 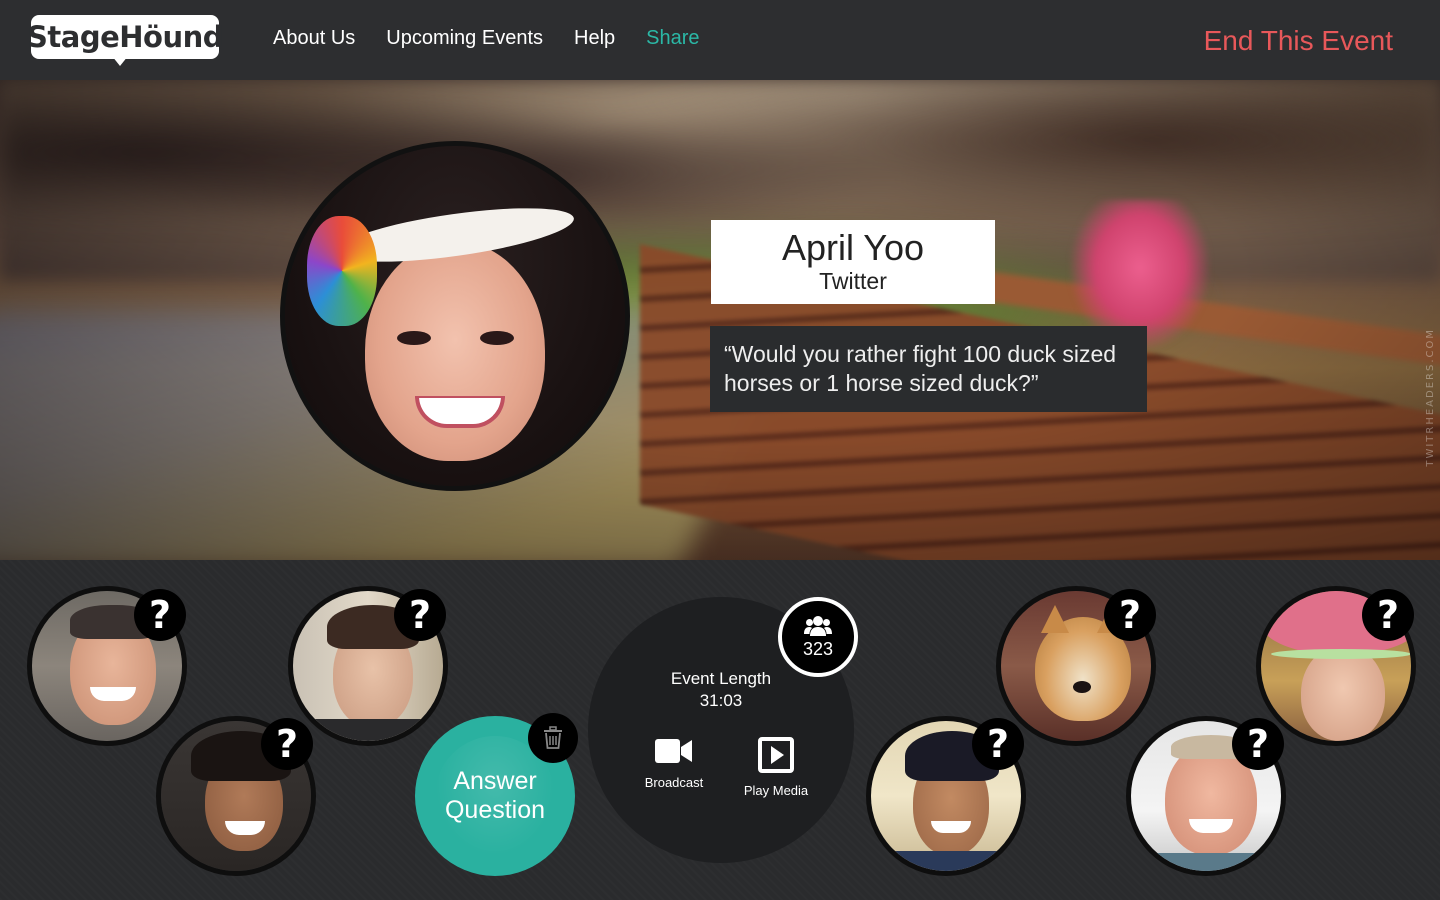 What do you see at coordinates (594, 38) in the screenshot?
I see `nav-help: Help` at bounding box center [594, 38].